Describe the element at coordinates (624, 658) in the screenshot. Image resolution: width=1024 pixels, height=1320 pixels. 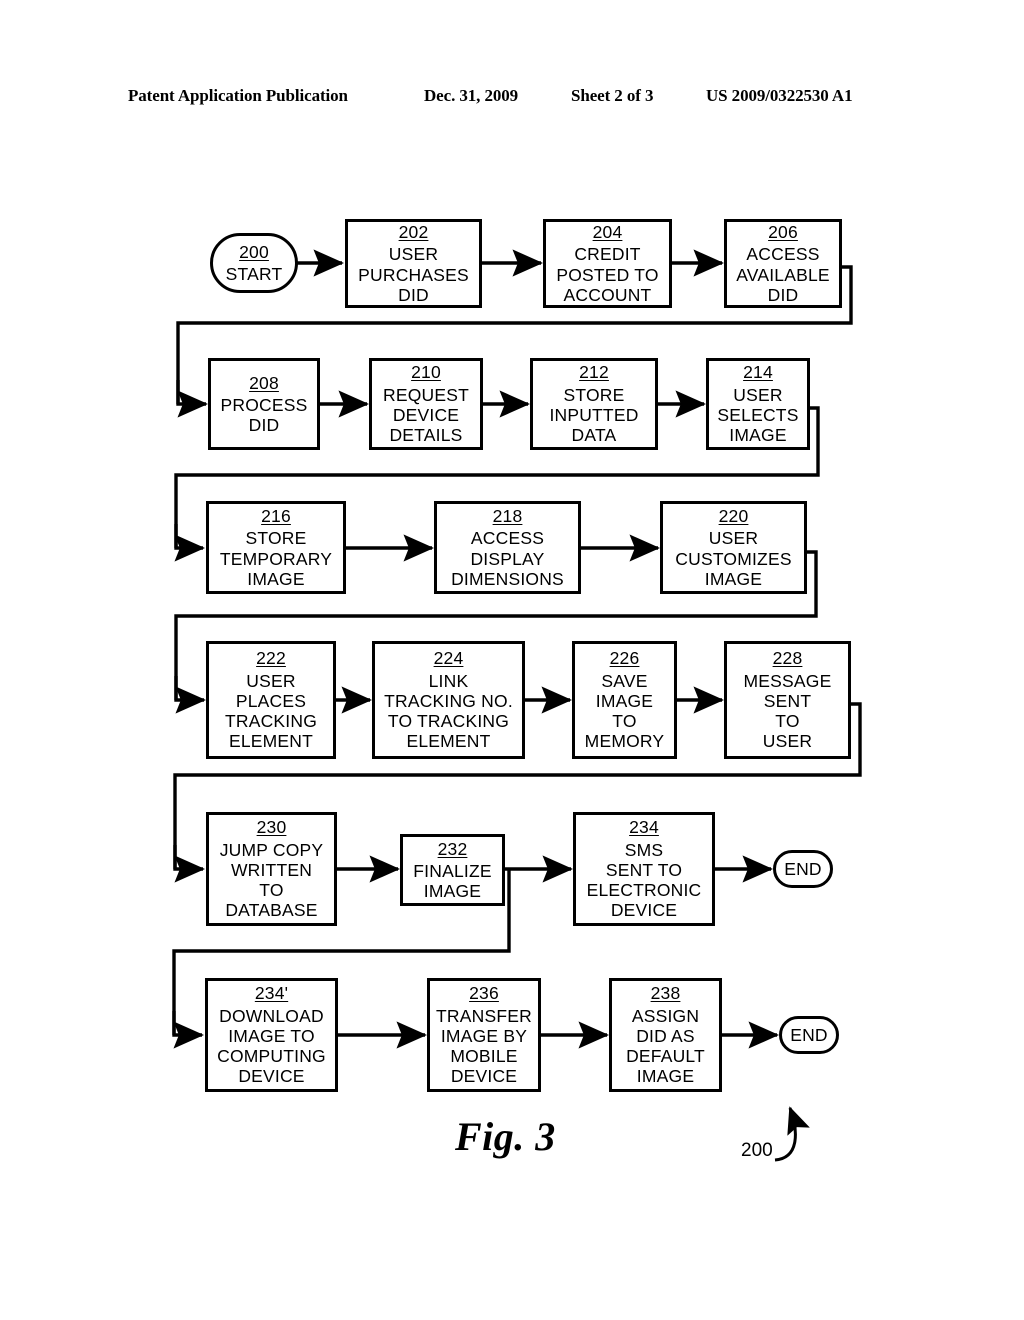
I see `node-ref-226: 226` at that location.